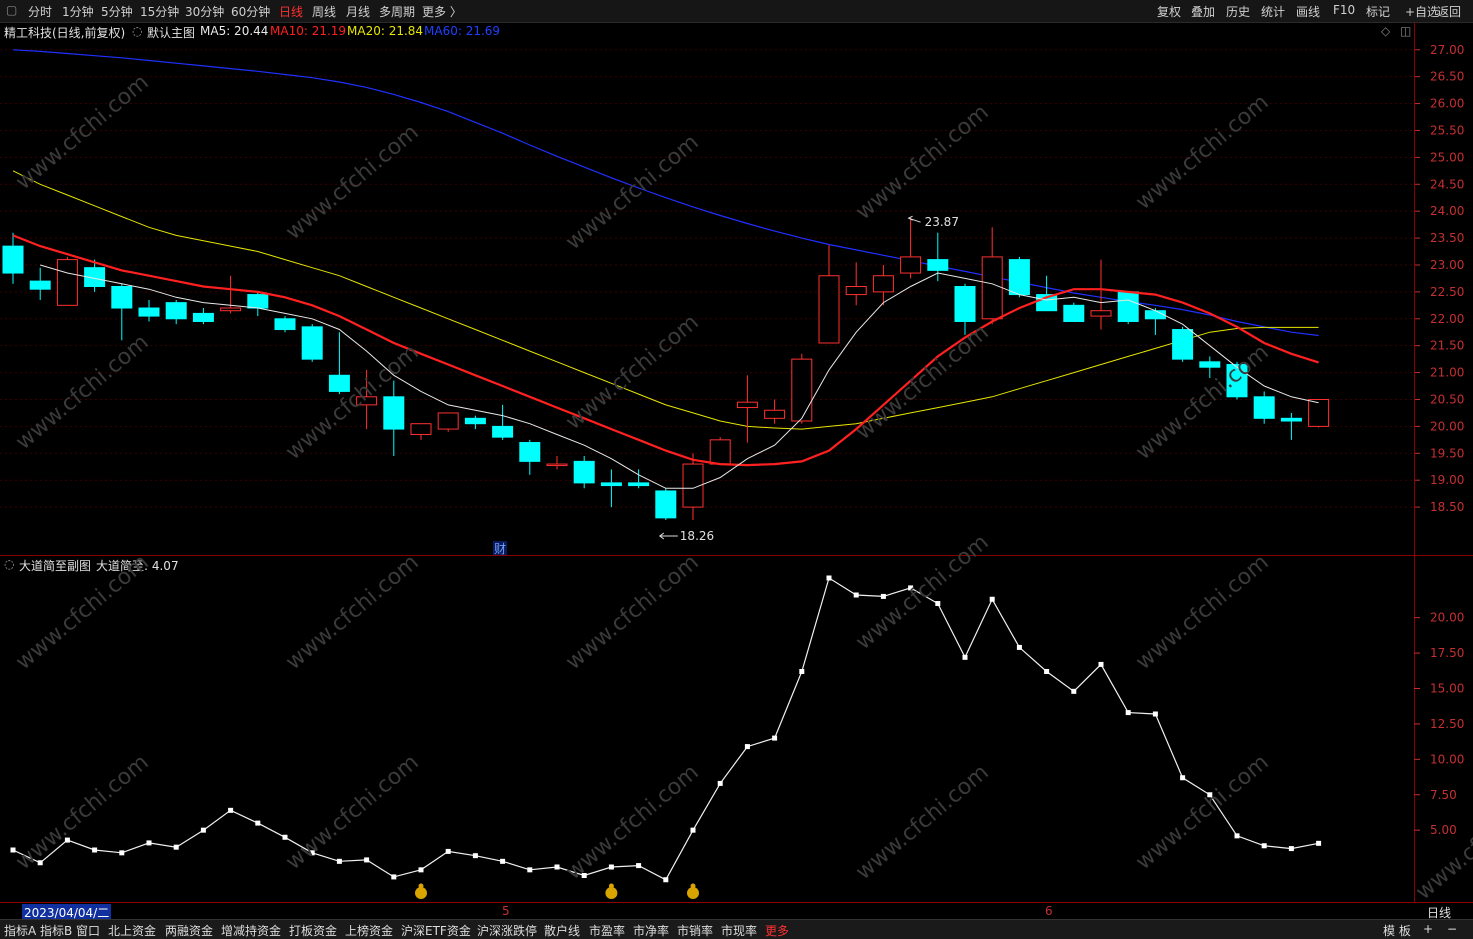 This screenshot has height=939, width=1473. I want to click on sub-y-tick-label: 12.50, so click(1447, 724).